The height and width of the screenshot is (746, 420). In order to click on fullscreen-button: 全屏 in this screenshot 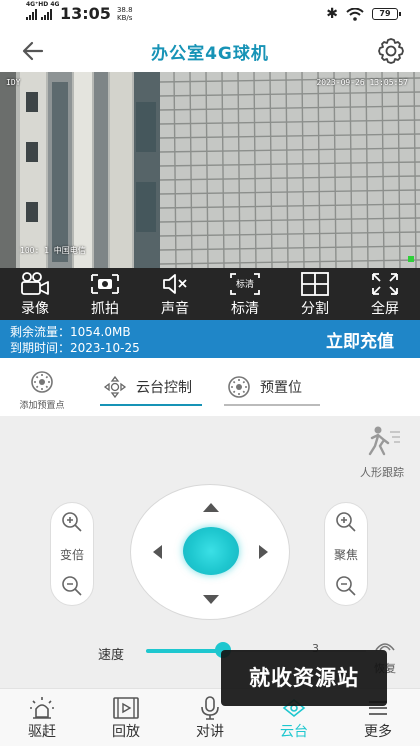, I will do `click(385, 294)`.